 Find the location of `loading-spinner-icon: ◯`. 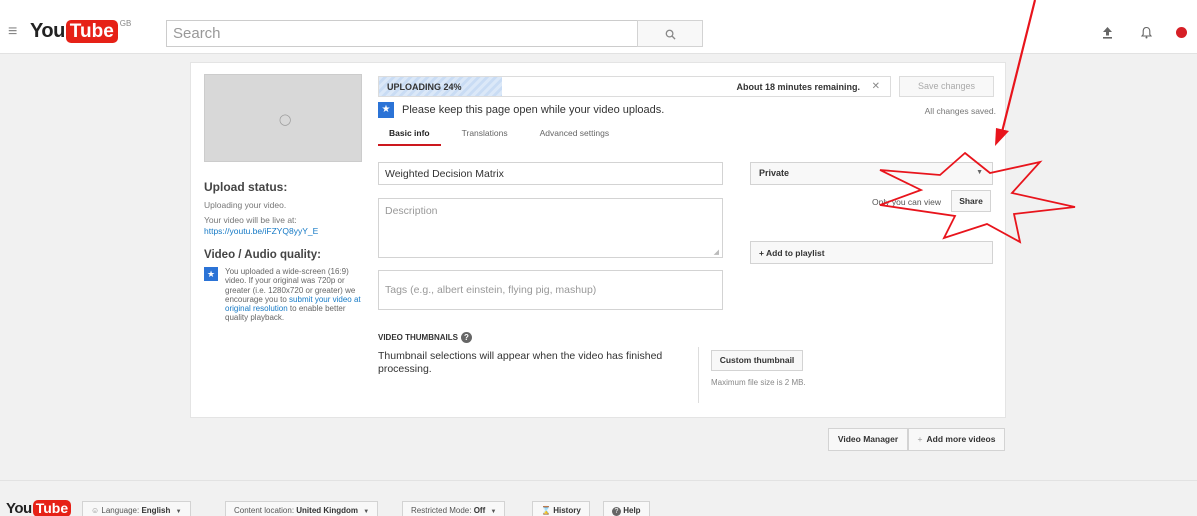

loading-spinner-icon: ◯ is located at coordinates (285, 120).